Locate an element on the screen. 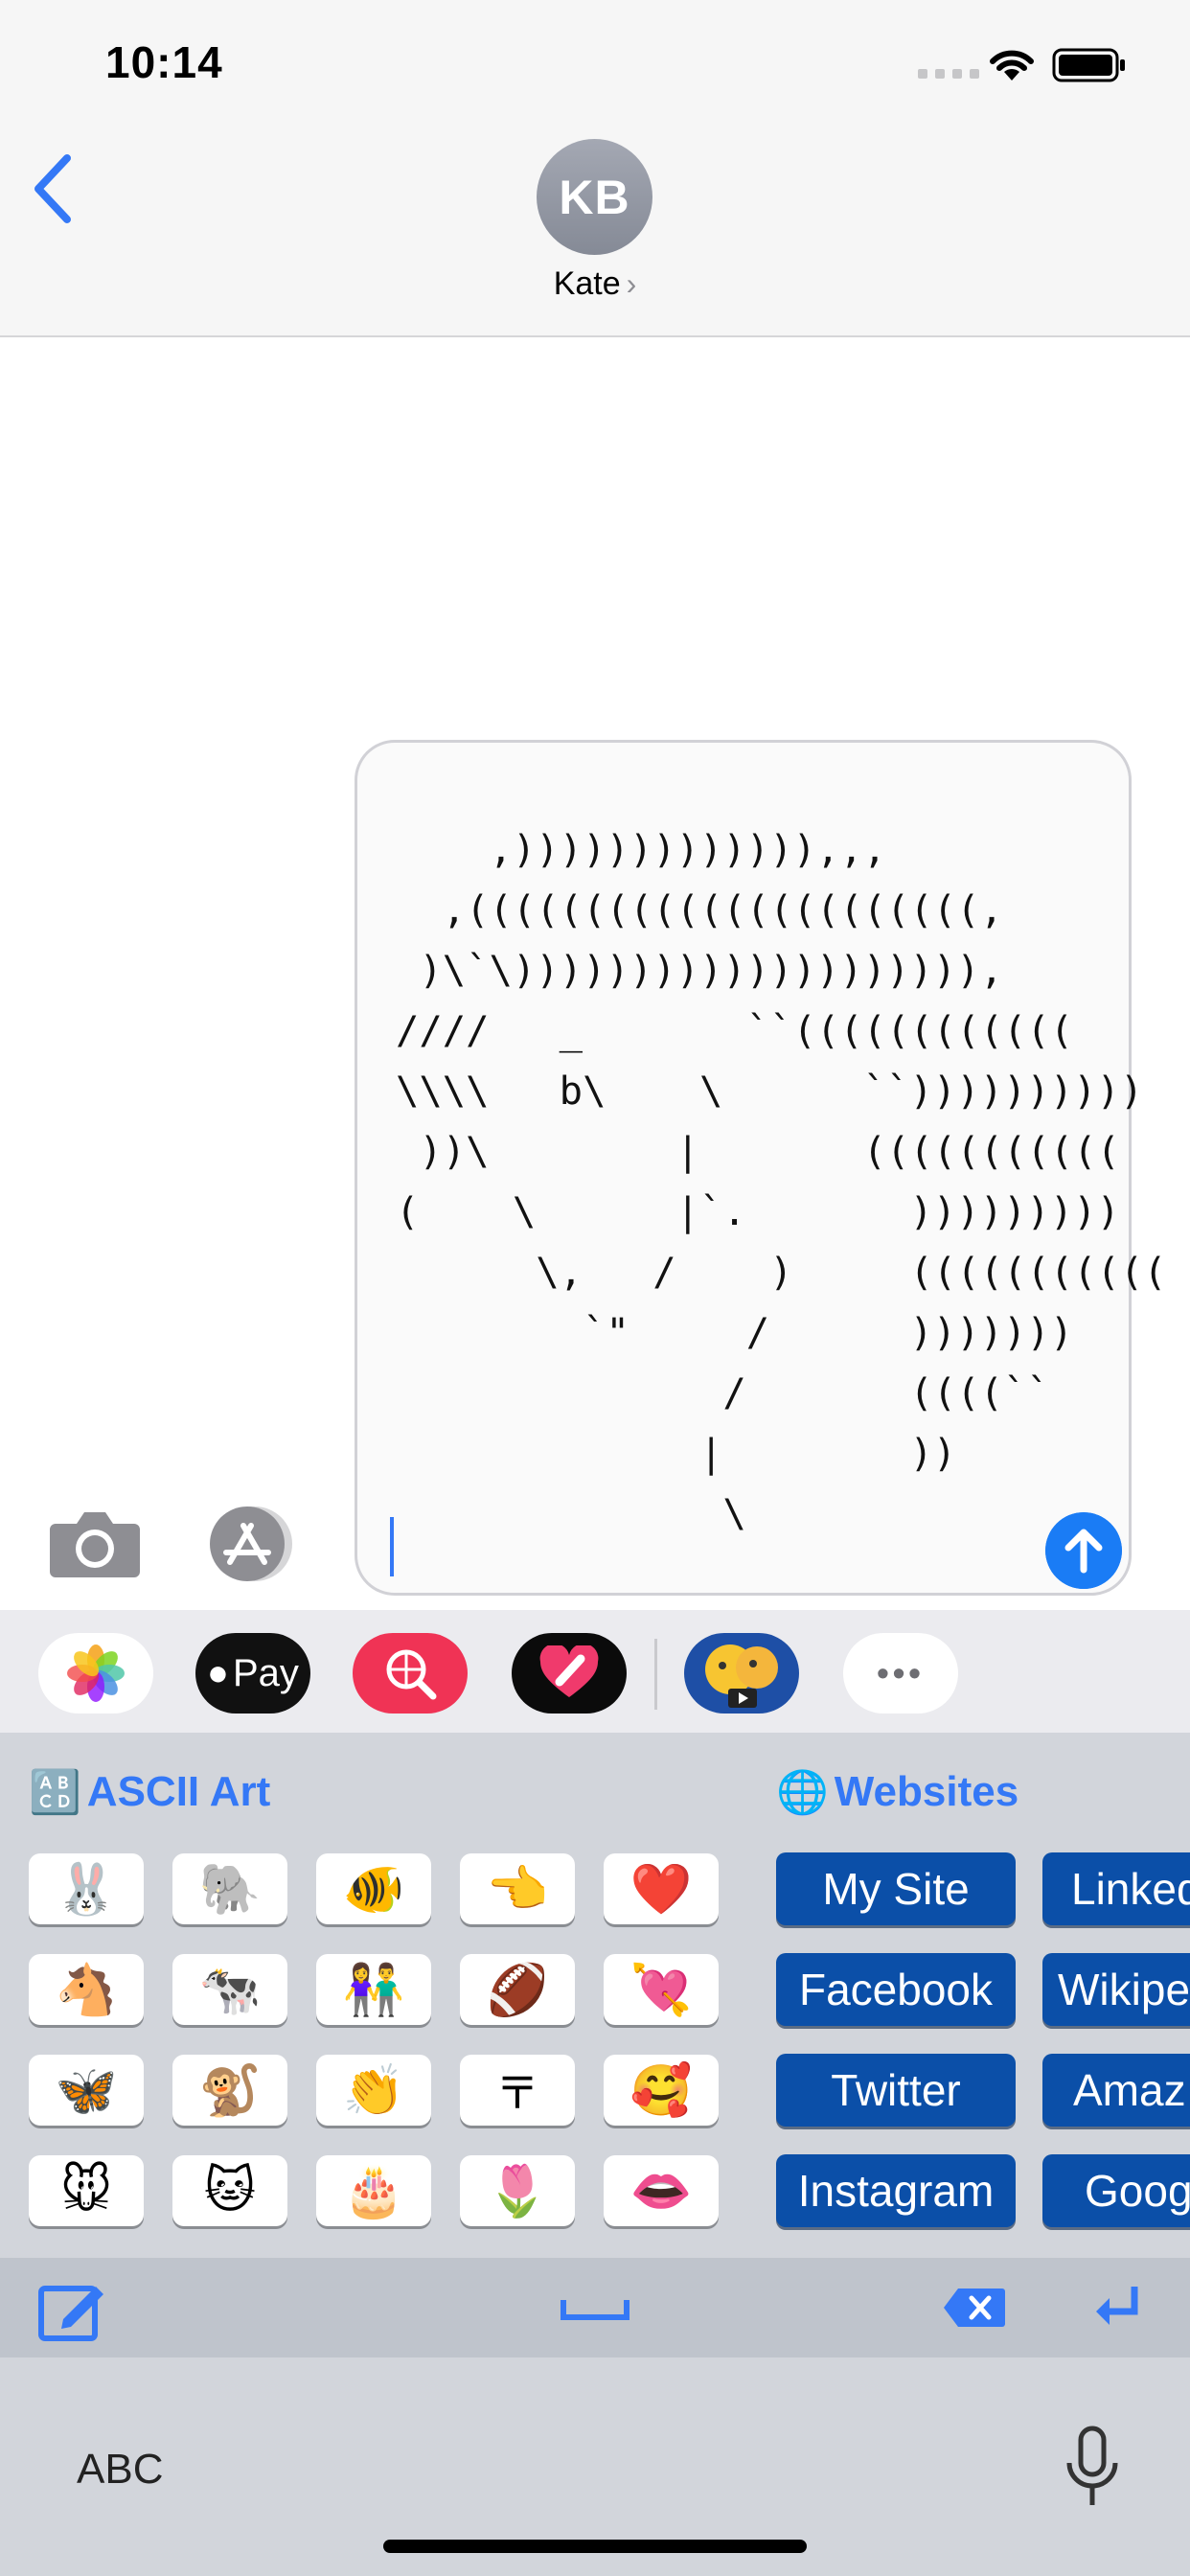 This screenshot has height=2576, width=1190. text-cursor is located at coordinates (392, 1546).